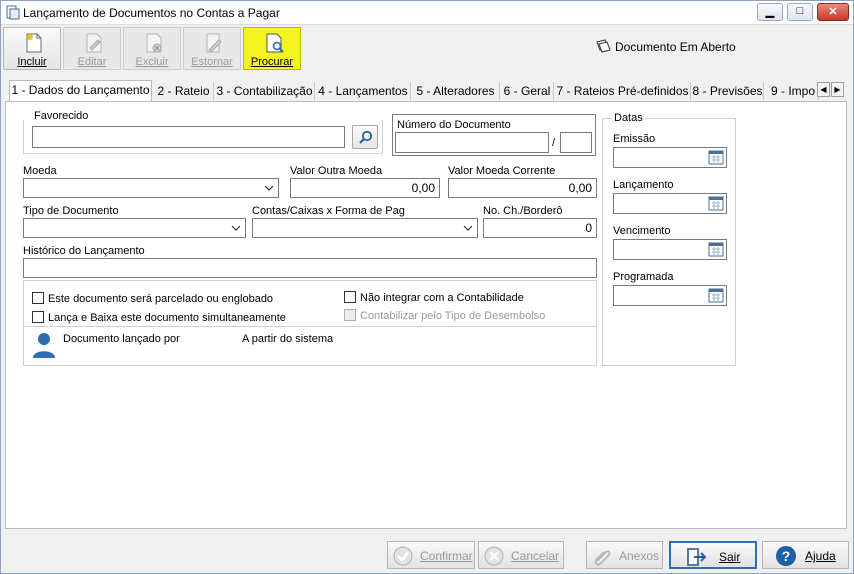 The width and height of the screenshot is (854, 574). What do you see at coordinates (336, 171) in the screenshot?
I see `valor-outra-moeda-label: Valor Outra Moeda` at bounding box center [336, 171].